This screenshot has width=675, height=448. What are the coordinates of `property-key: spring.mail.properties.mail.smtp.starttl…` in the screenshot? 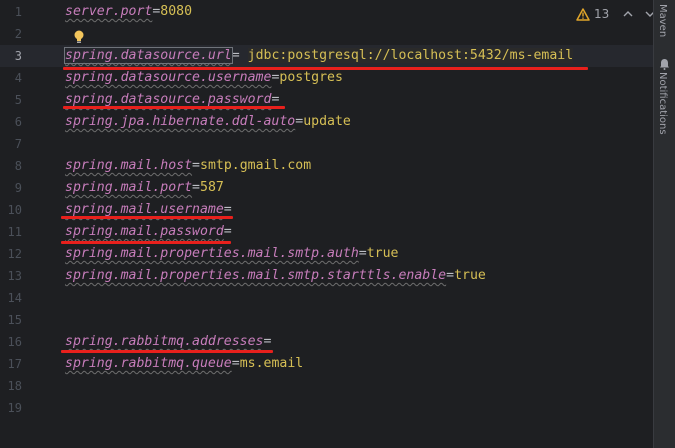 It's located at (256, 275).